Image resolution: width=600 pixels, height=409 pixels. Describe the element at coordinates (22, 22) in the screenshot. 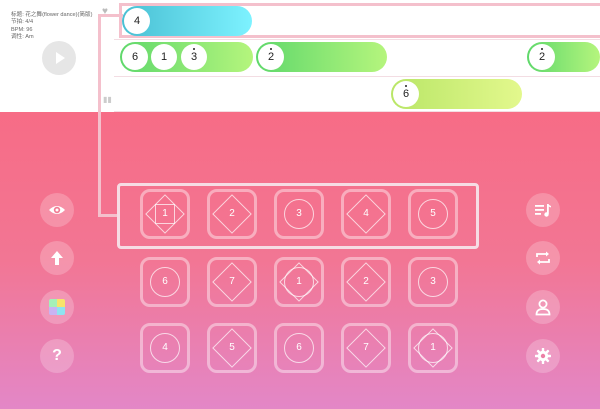

I see `song-meter: 节拍: 4/4` at that location.